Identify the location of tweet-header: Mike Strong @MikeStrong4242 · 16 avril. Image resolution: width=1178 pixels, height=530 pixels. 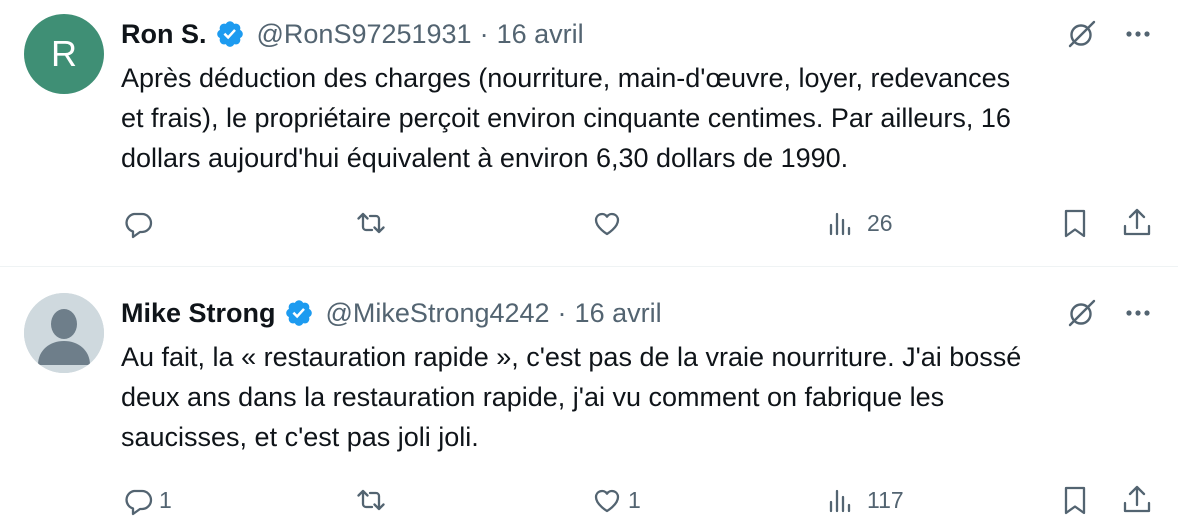
(391, 313).